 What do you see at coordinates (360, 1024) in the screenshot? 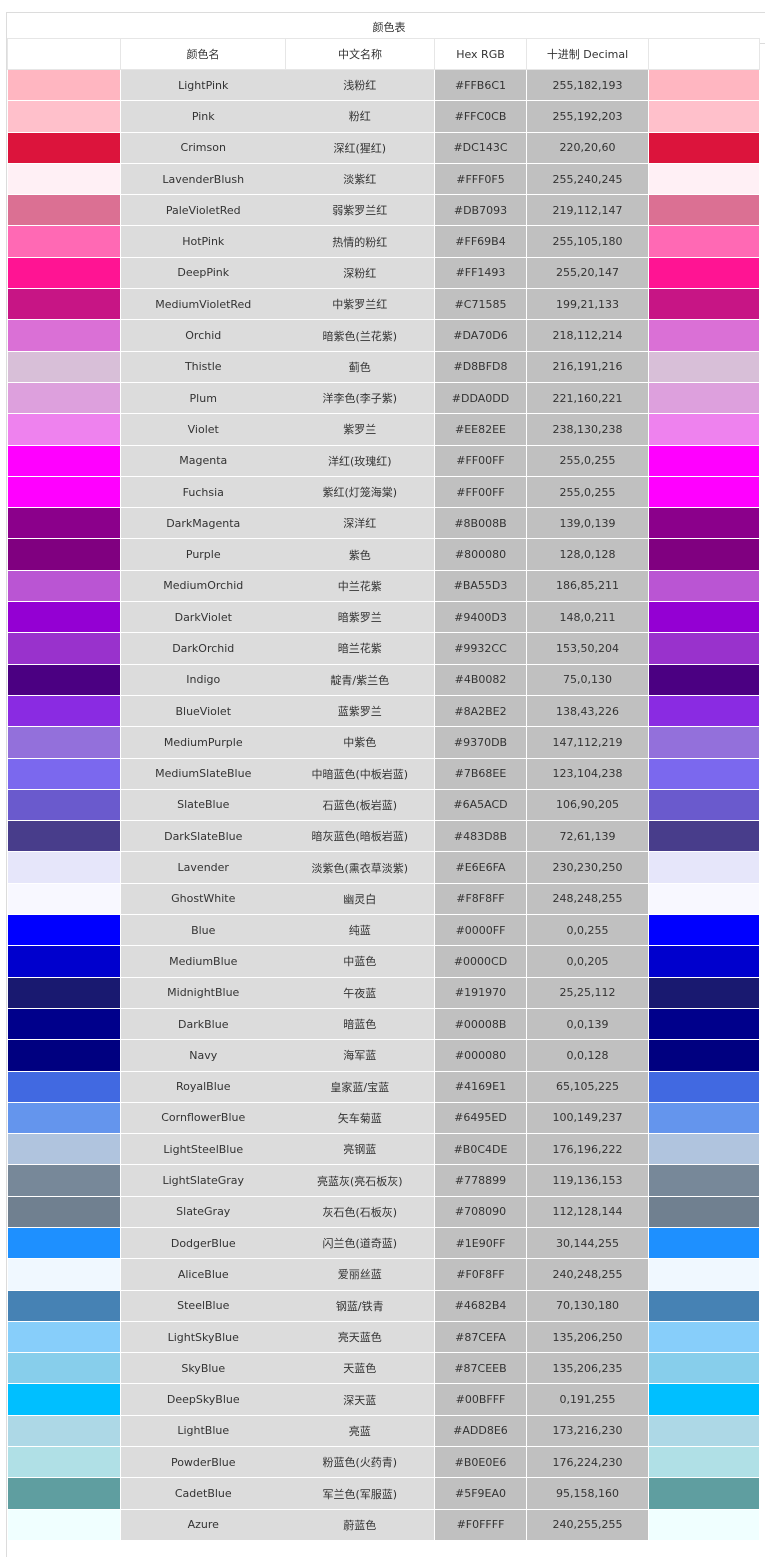
I see `chinese-name-cell: 暗蓝色` at bounding box center [360, 1024].